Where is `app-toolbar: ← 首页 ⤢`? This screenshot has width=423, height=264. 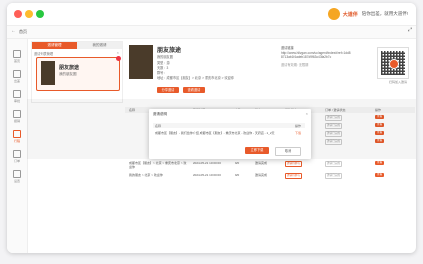 app-toolbar: ← 首页 ⤢ is located at coordinates (211, 32).